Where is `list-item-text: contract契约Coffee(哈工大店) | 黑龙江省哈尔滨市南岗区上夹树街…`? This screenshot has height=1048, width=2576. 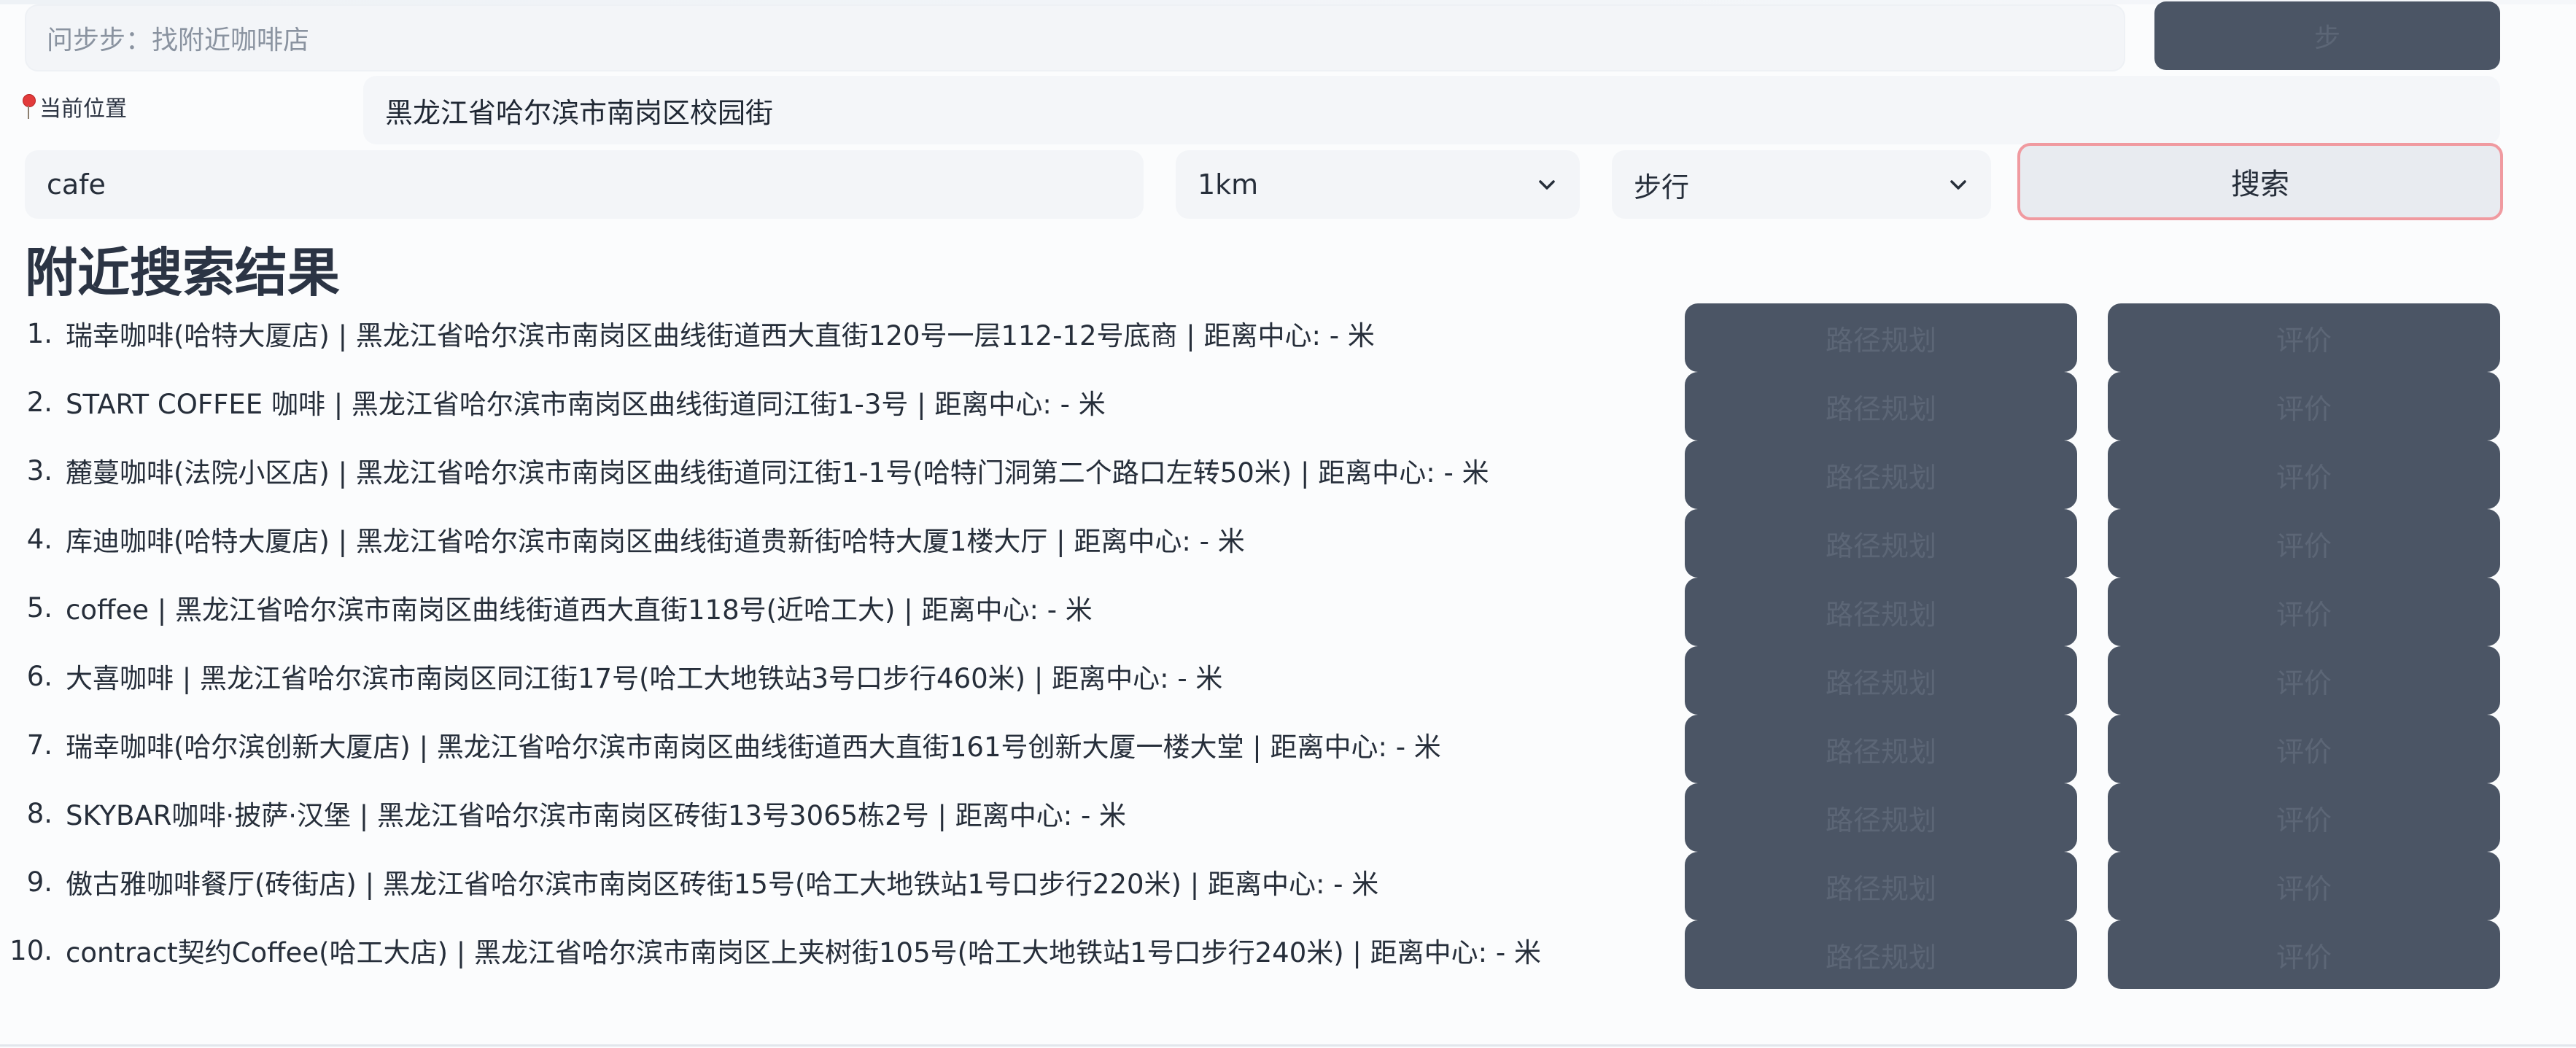 list-item-text: contract契约Coffee(哈工大店) | 黑龙江省哈尔滨市南岗区上夹树街… is located at coordinates (804, 953).